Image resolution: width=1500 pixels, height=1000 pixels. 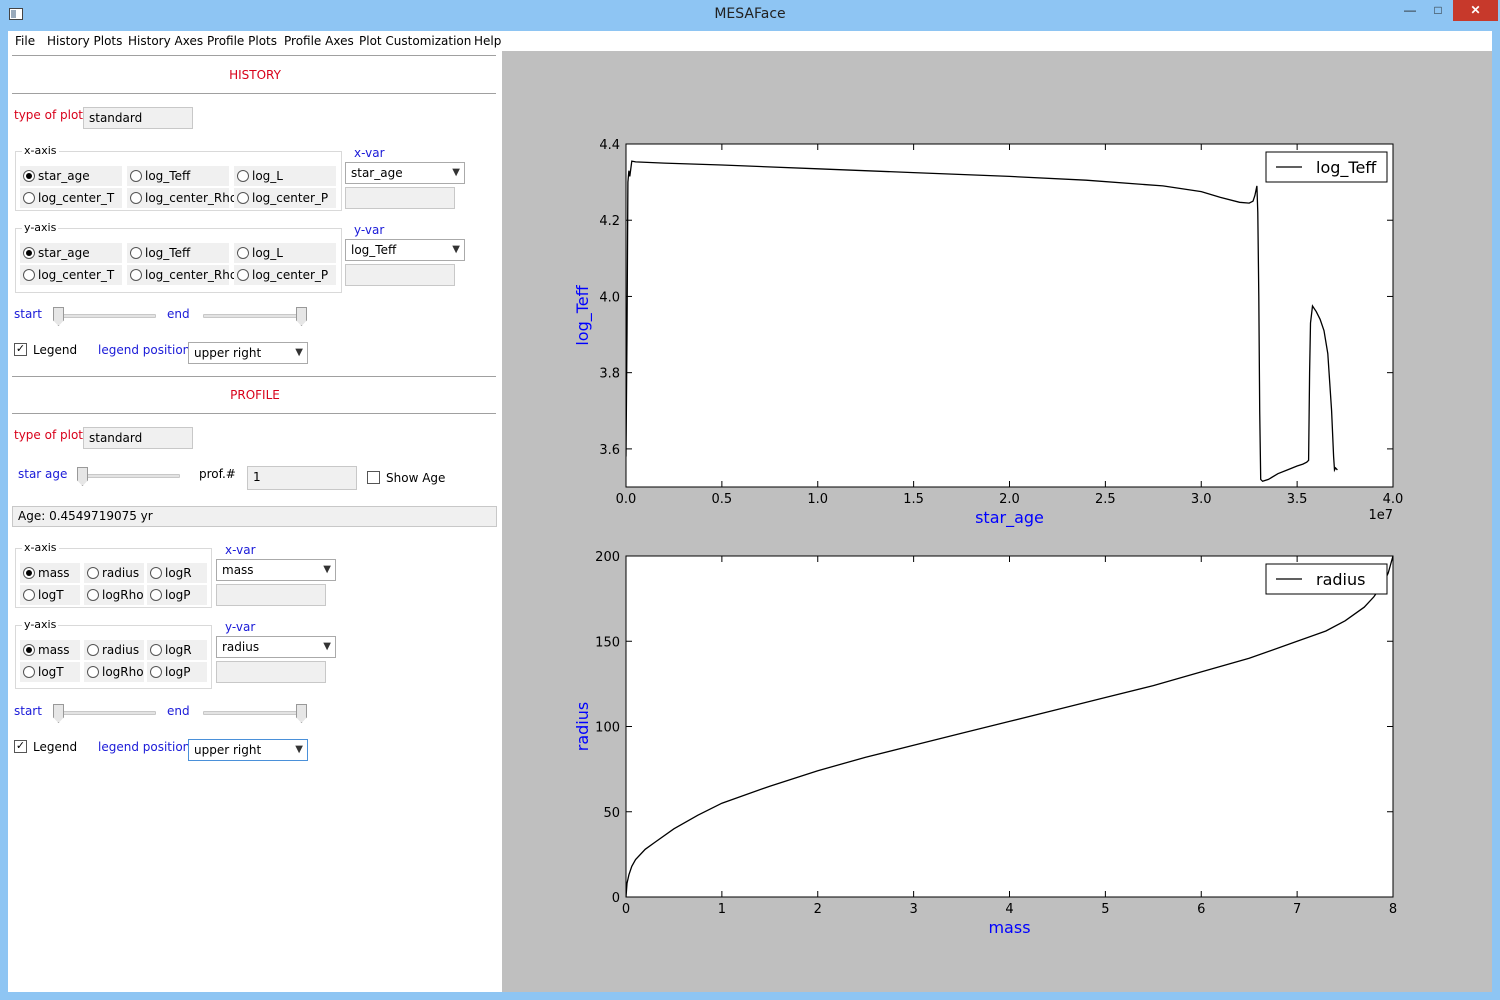 I want to click on close-icon: ✕, so click(x=1475, y=10).